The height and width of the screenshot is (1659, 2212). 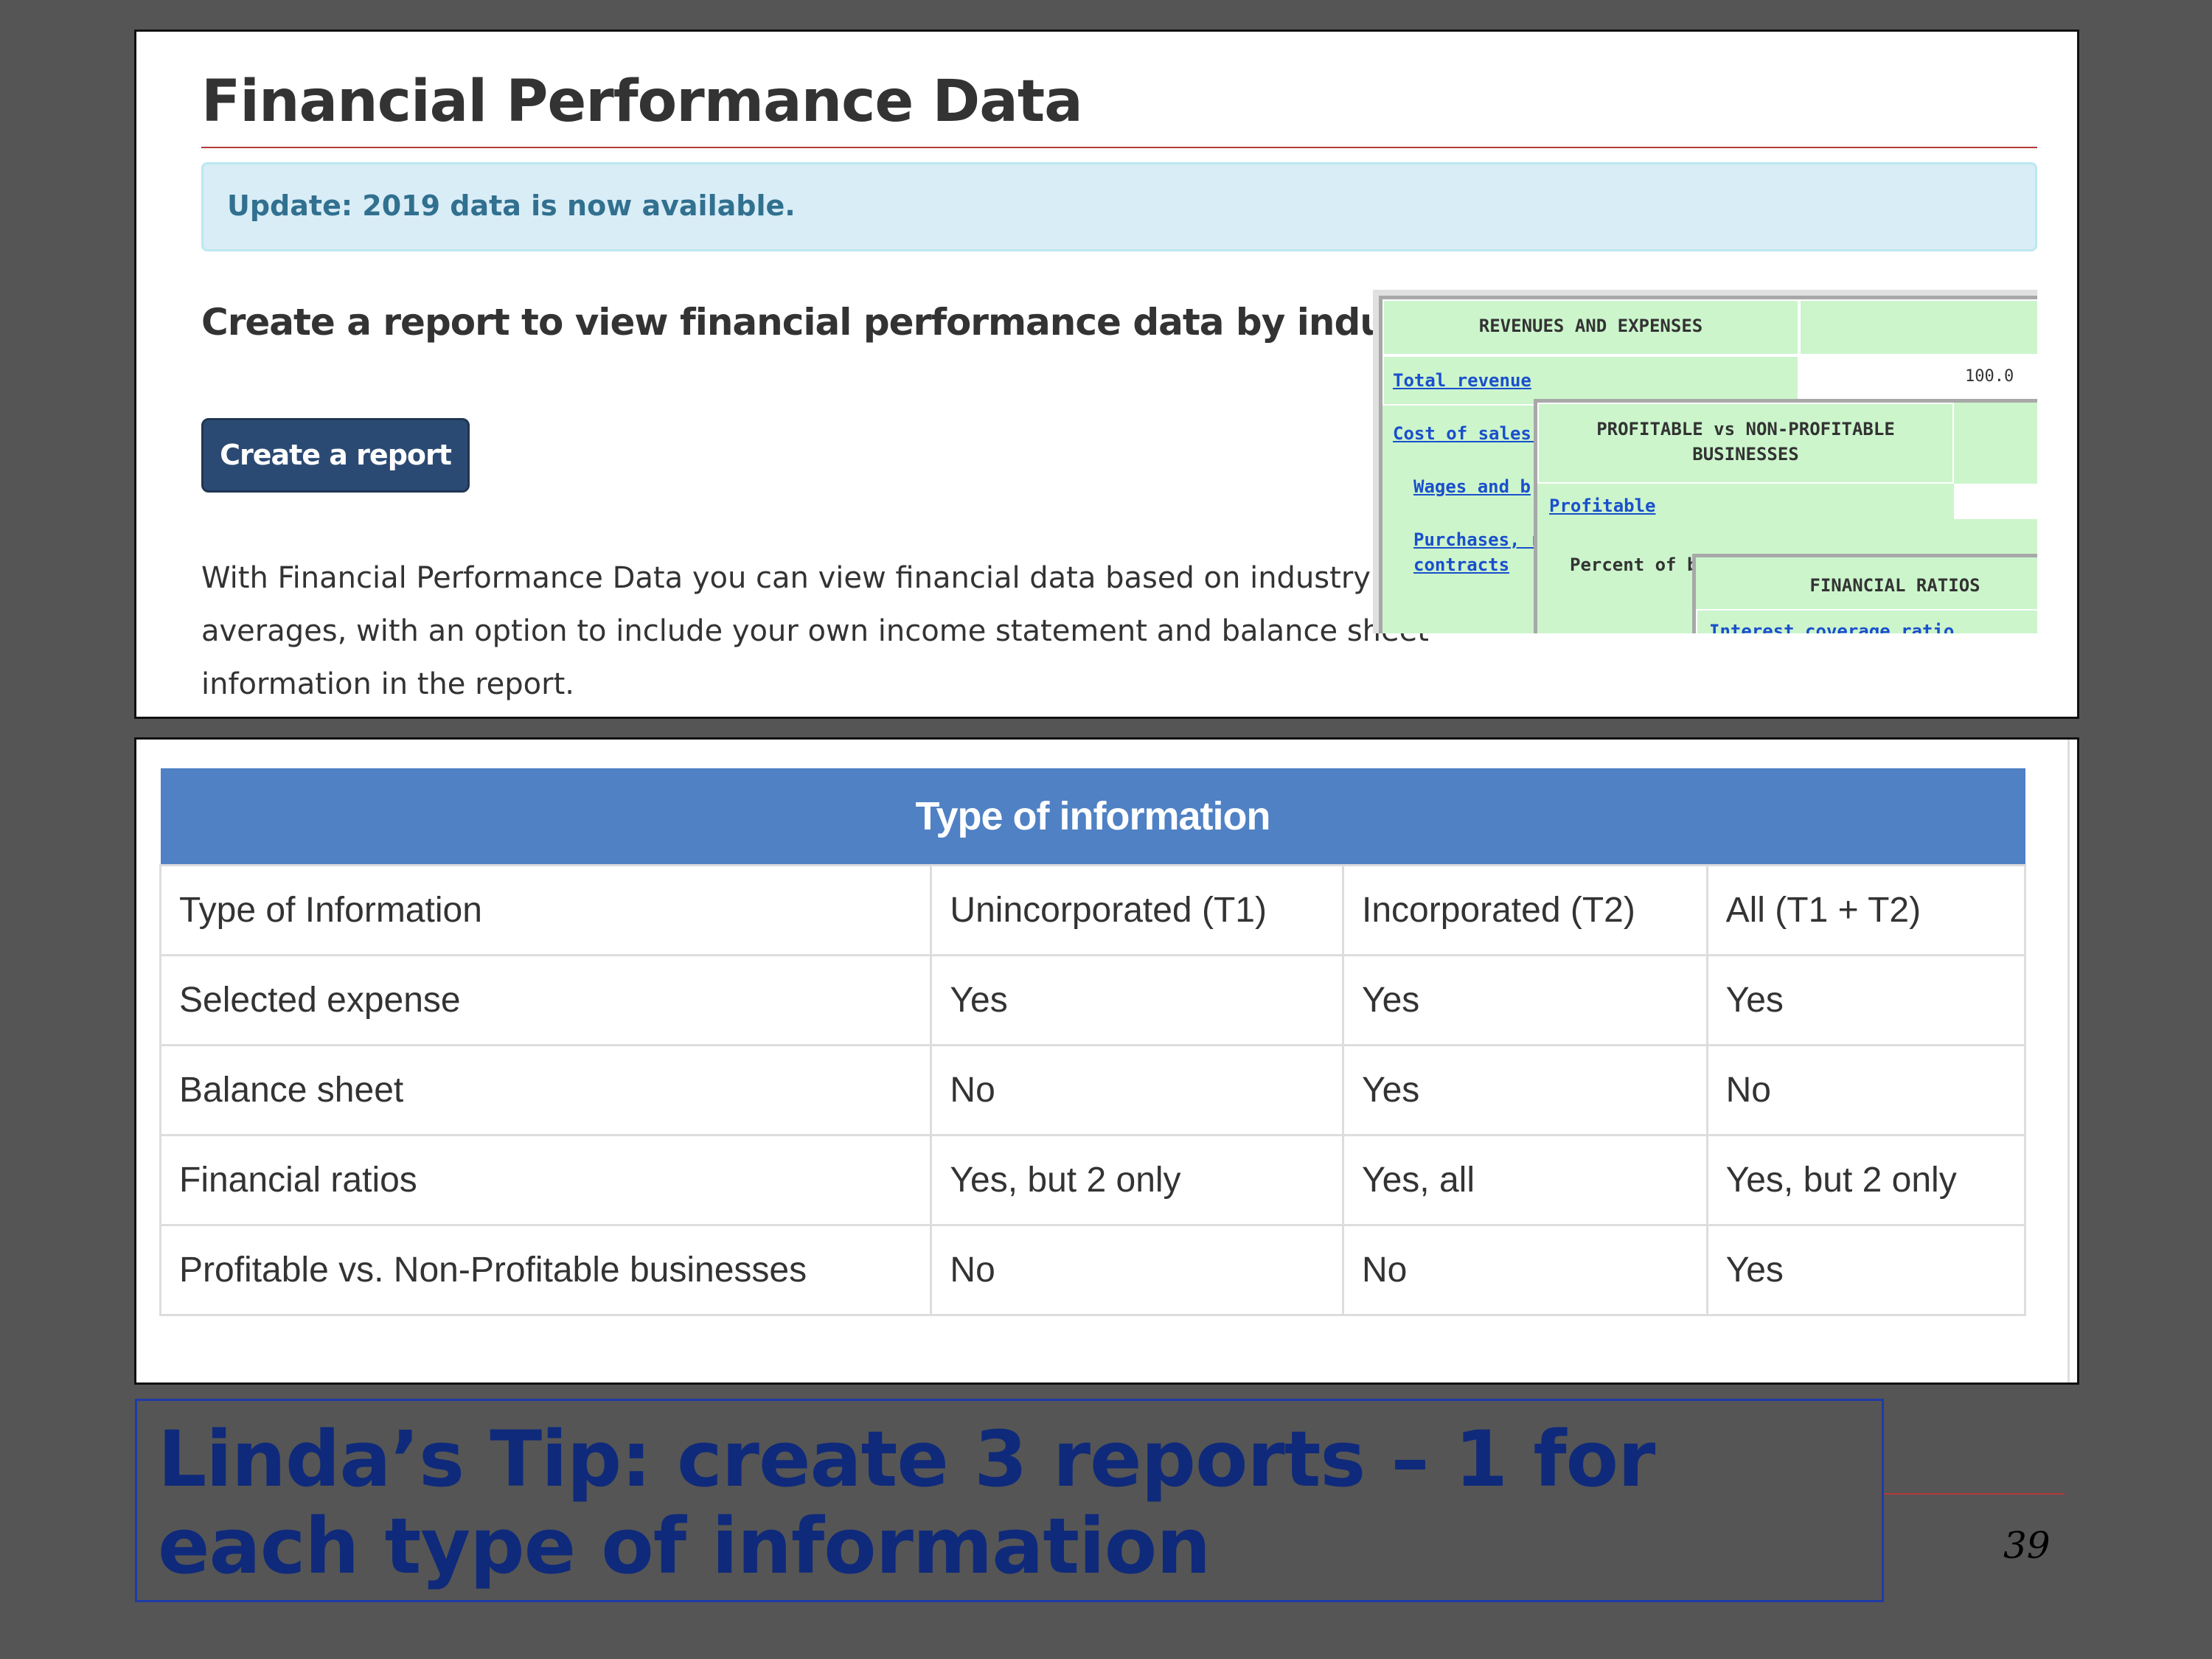 What do you see at coordinates (1831, 627) in the screenshot?
I see `interest-coverage-link: Interest coverage ratio` at bounding box center [1831, 627].